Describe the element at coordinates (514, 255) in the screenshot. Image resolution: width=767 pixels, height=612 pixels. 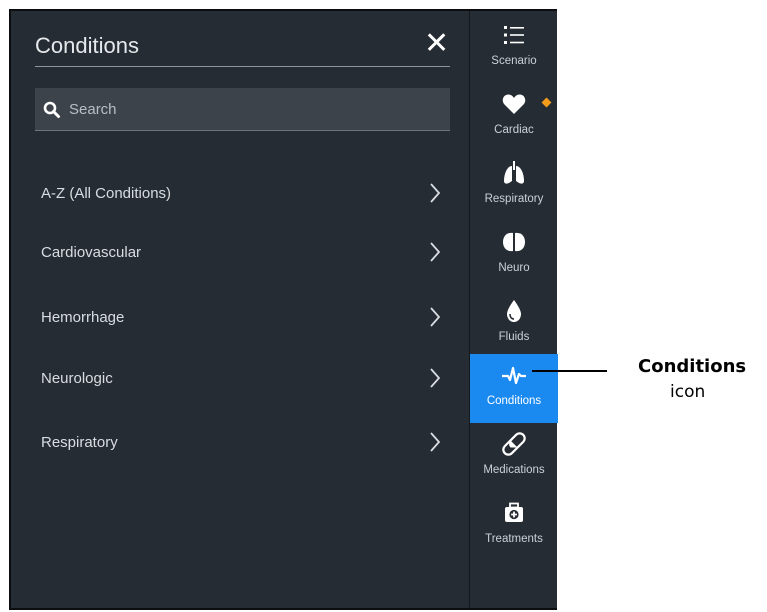
I see `sidebar-item-neuro: Neuro` at that location.